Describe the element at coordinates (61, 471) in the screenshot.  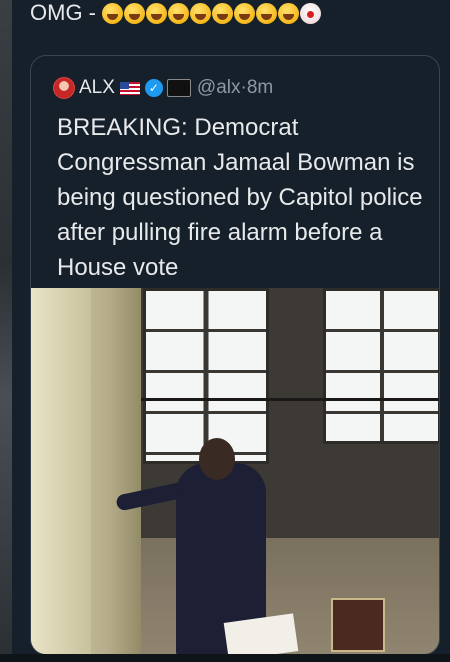
I see `pillar` at that location.